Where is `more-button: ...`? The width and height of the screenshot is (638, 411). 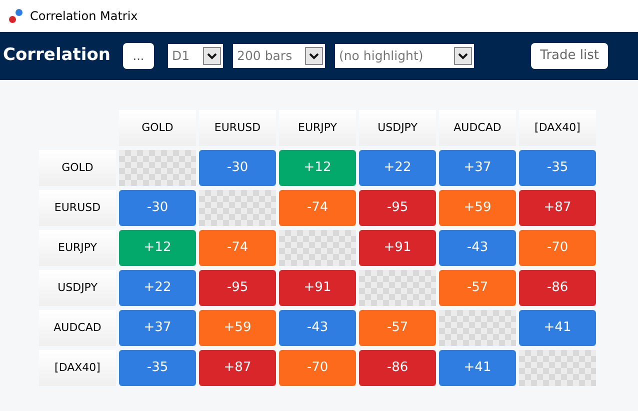
more-button: ... is located at coordinates (138, 56).